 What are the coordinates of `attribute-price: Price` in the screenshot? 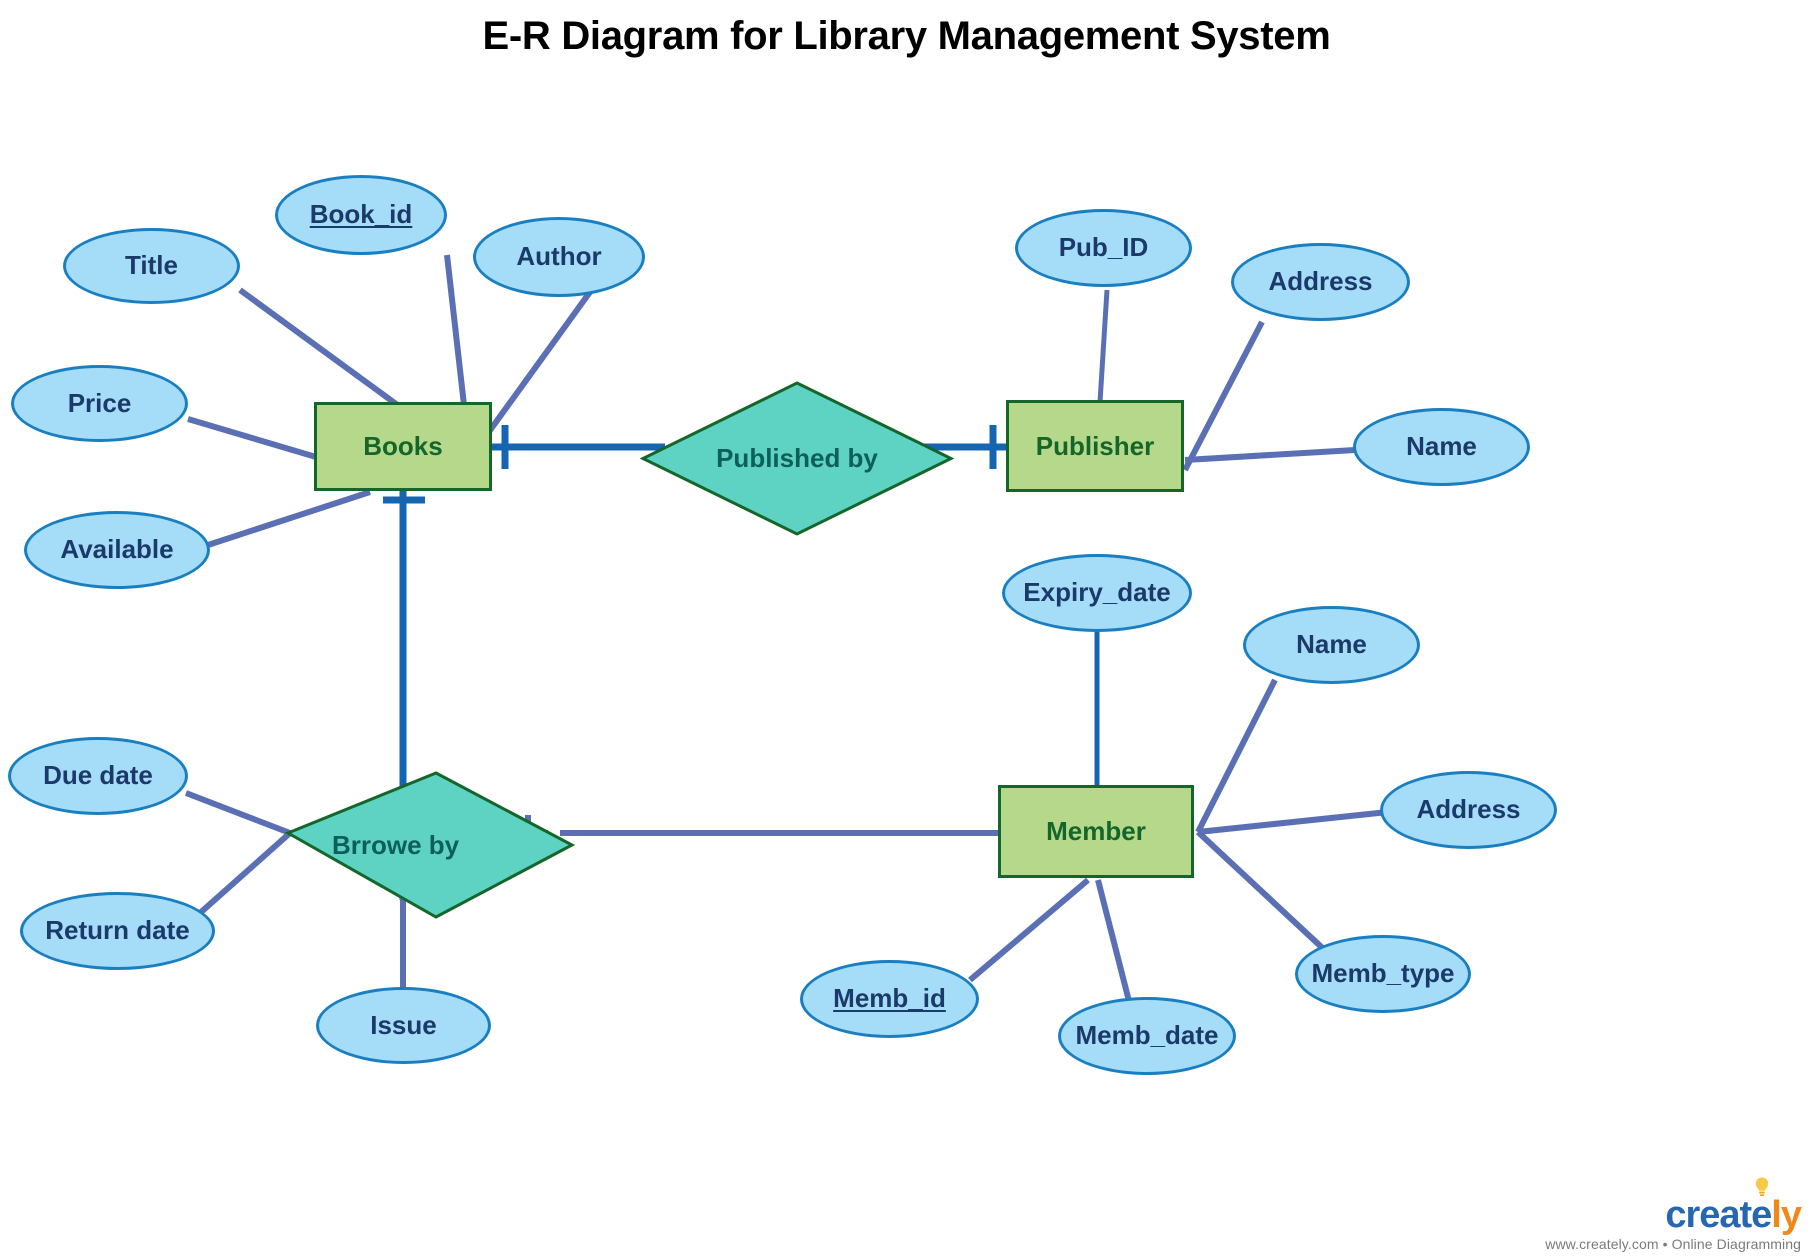 It's located at (99, 403).